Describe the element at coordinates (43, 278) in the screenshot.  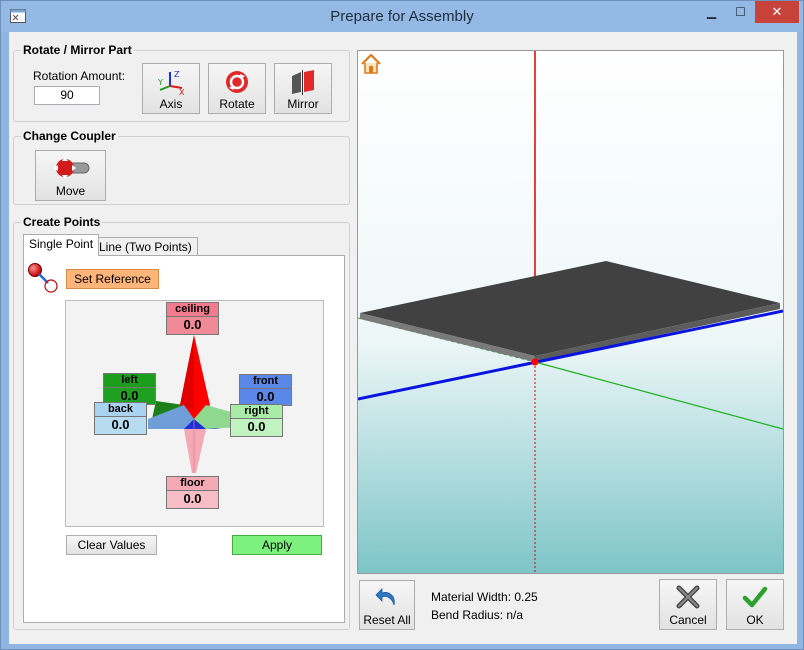
I see `reference-point-icon` at that location.